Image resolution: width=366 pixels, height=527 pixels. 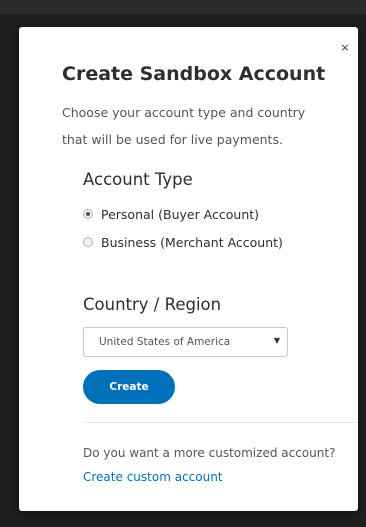 What do you see at coordinates (153, 477) in the screenshot?
I see `create-custom-account-link: Create custom account` at bounding box center [153, 477].